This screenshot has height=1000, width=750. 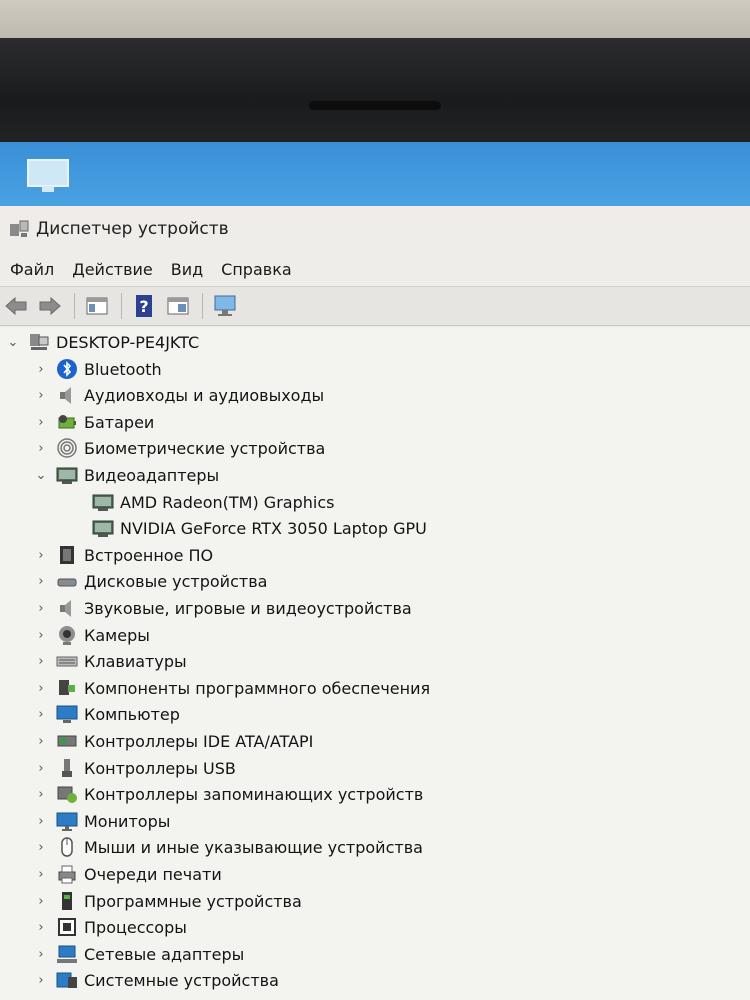 What do you see at coordinates (67, 555) in the screenshot?
I see `firmware-icon` at bounding box center [67, 555].